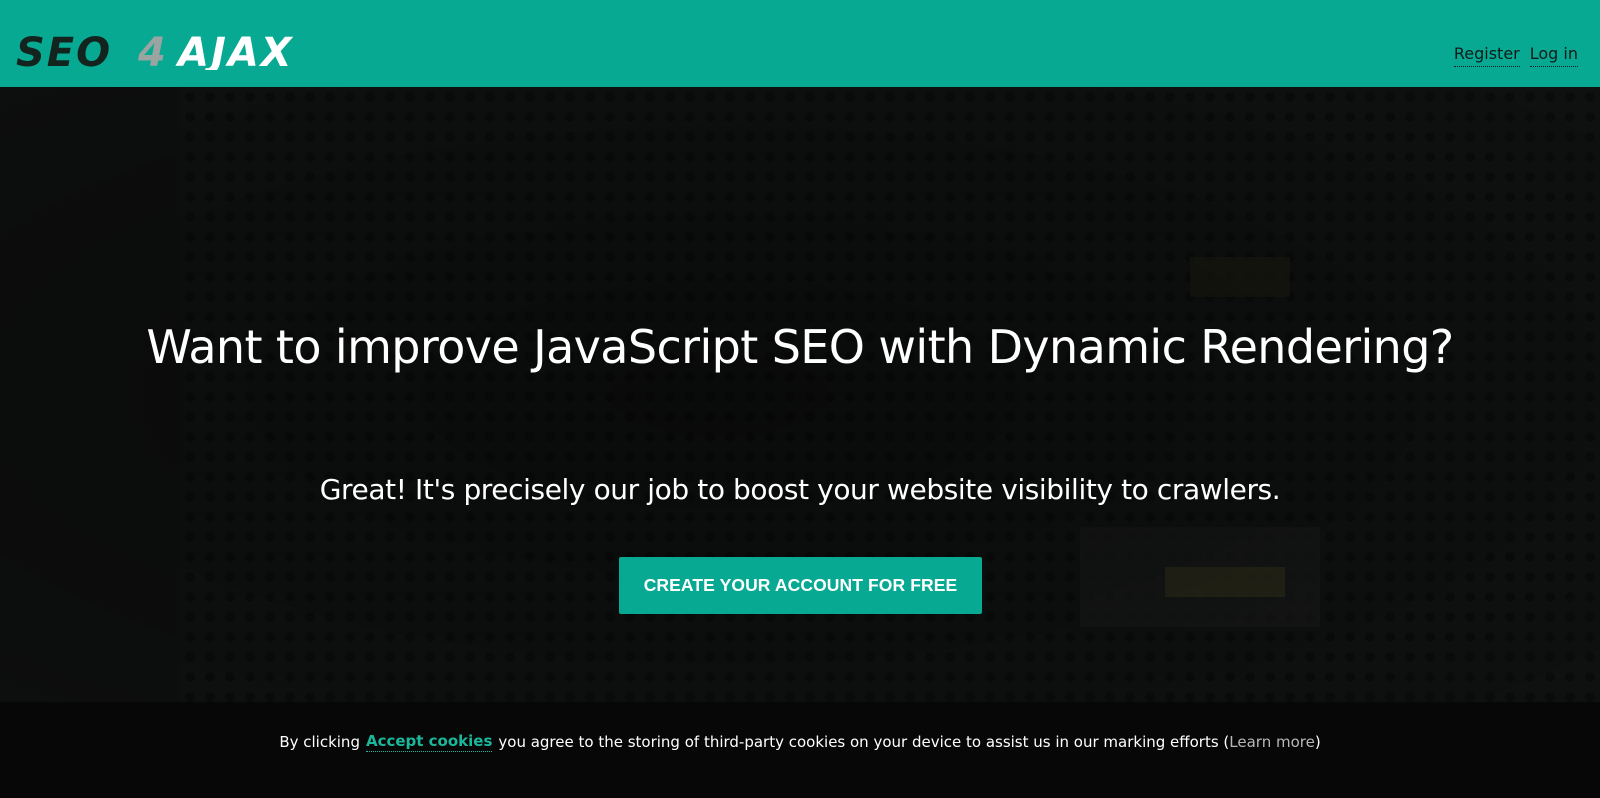 Image resolution: width=1600 pixels, height=798 pixels. Describe the element at coordinates (800, 43) in the screenshot. I see `top-header: SEO 4 AJAX Register Log in` at that location.